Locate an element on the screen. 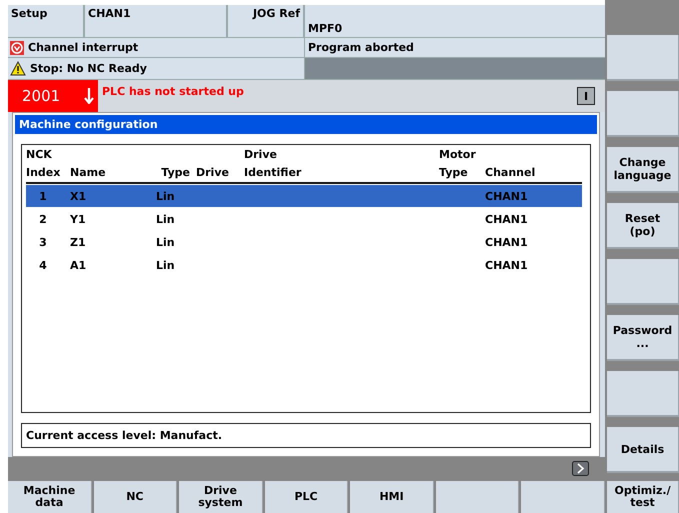  axis-row: 4 A1 Lin CHAN1 is located at coordinates (304, 265).